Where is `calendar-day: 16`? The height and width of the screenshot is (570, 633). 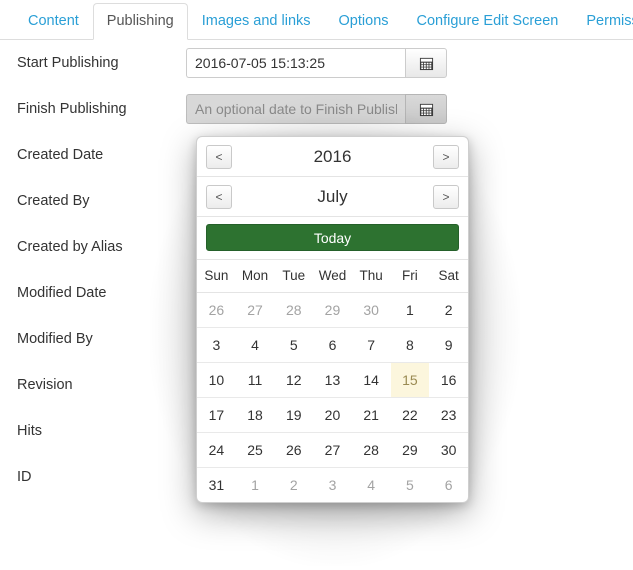 calendar-day: 16 is located at coordinates (448, 380).